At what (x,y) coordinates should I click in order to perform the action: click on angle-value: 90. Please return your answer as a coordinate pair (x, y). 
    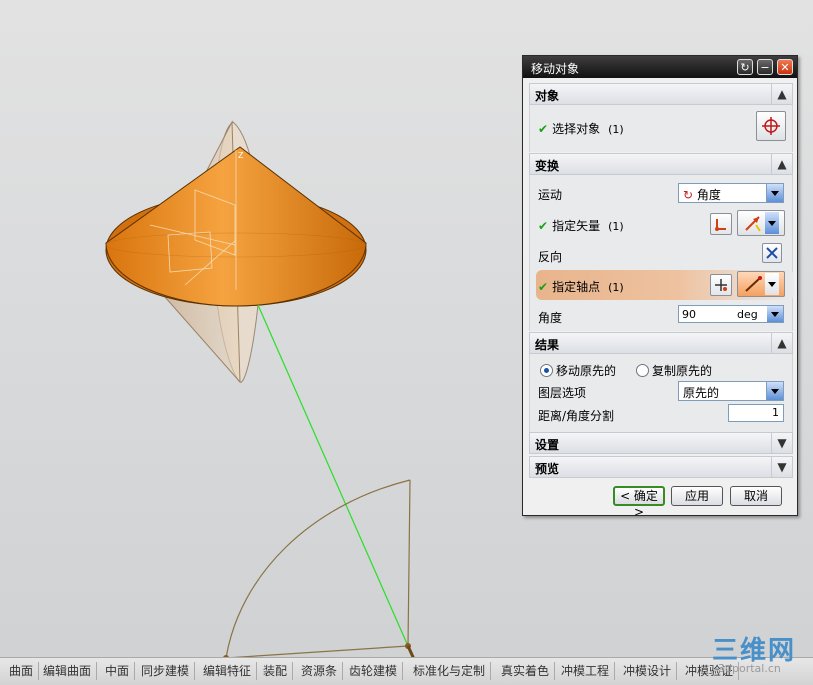
    Looking at the image, I should click on (689, 314).